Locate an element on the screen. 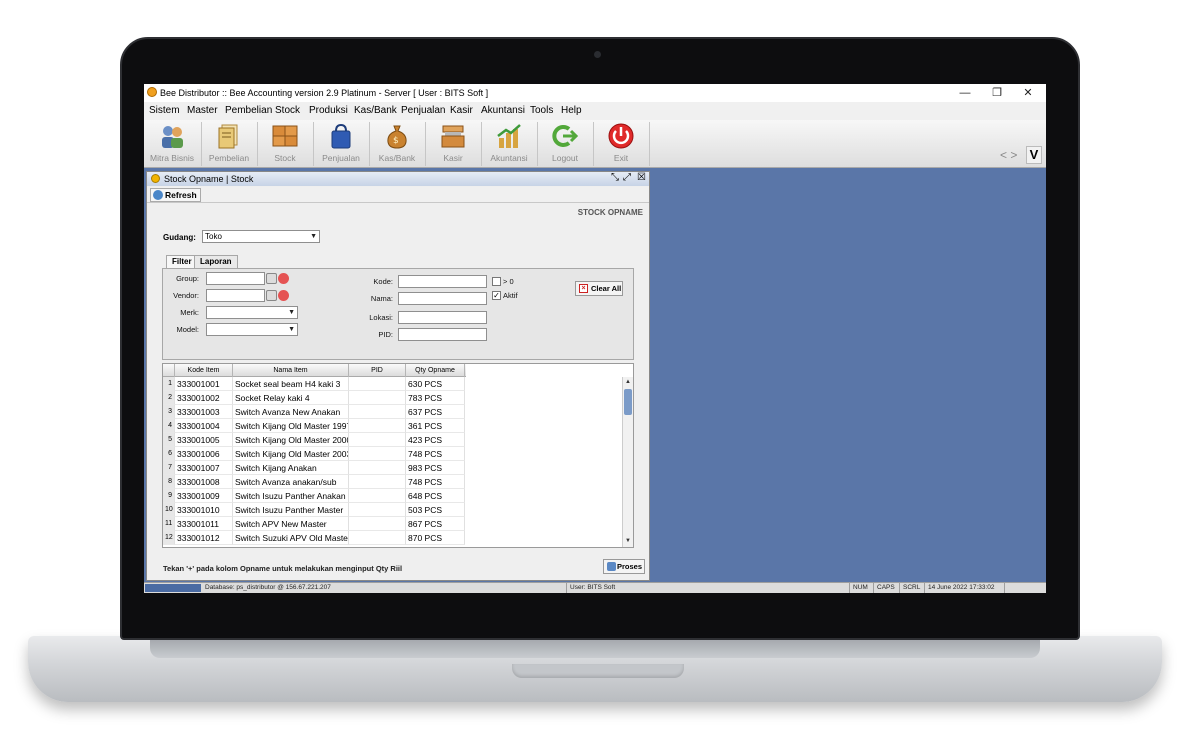 The width and height of the screenshot is (1200, 745). refresh-icon is located at coordinates (158, 195).